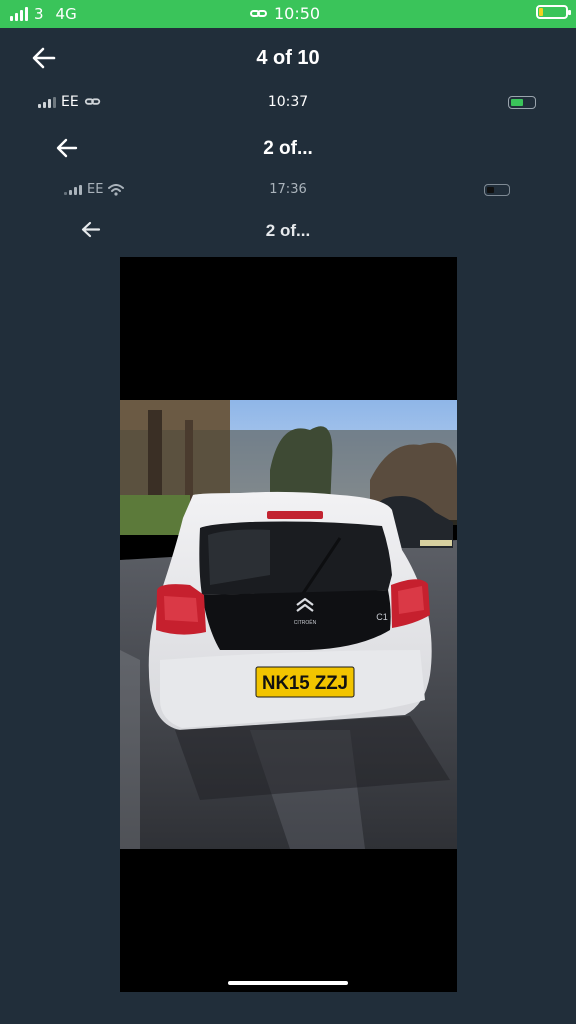  I want to click on status-center: 10:50, so click(285, 13).